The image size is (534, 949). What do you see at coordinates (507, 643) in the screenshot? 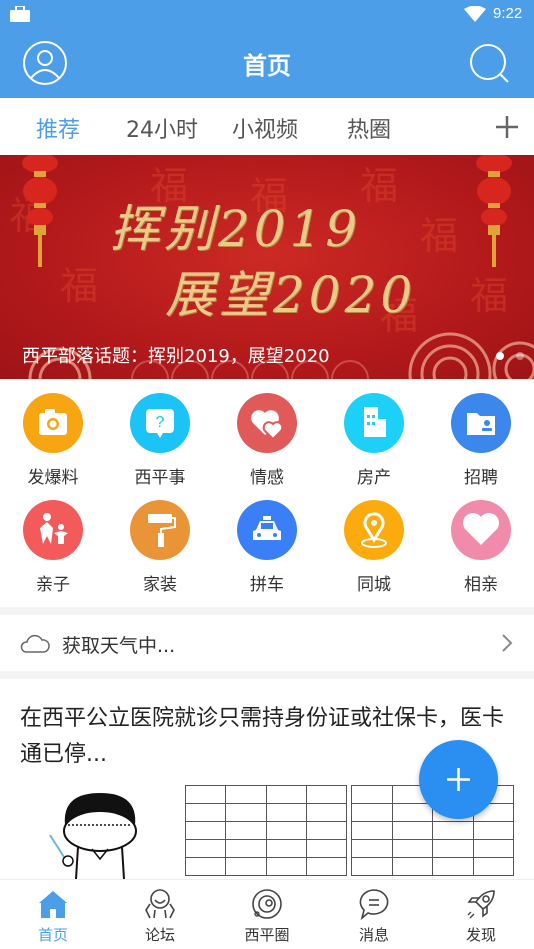
I see `chevron-right-icon` at bounding box center [507, 643].